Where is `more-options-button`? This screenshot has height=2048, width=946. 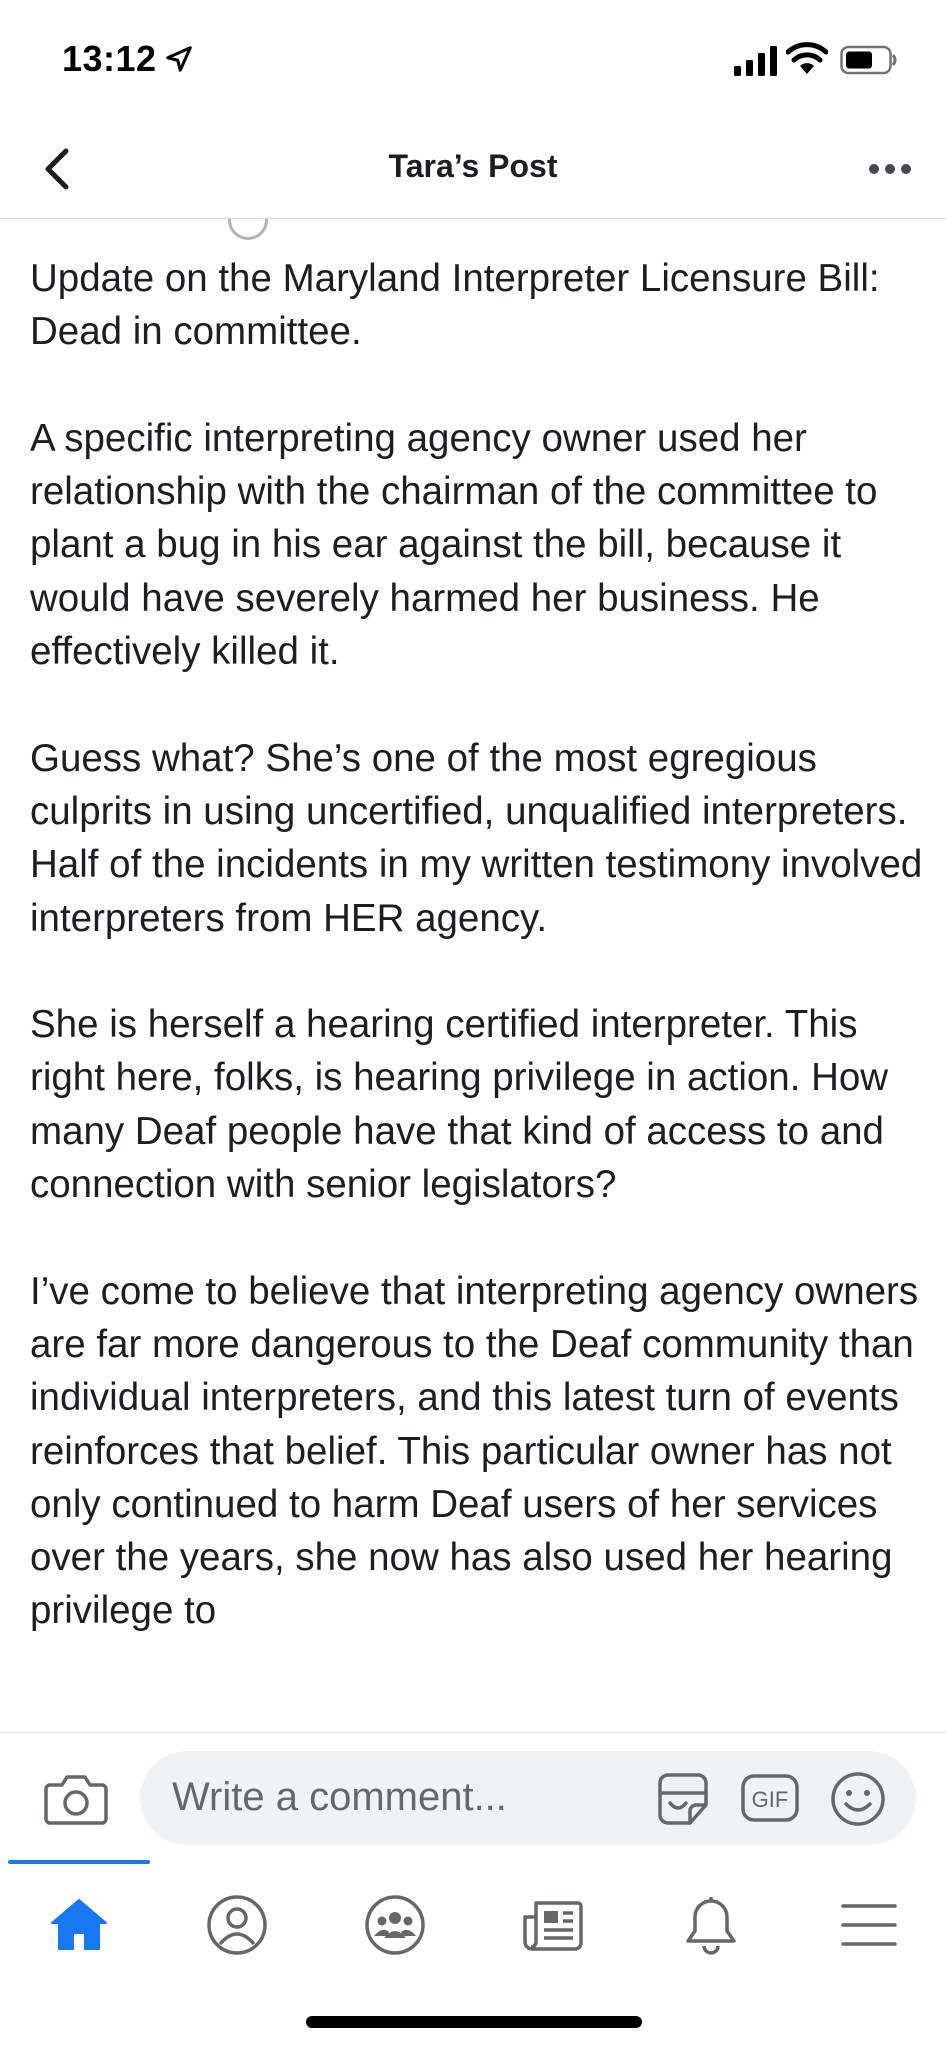
more-options-button is located at coordinates (890, 169).